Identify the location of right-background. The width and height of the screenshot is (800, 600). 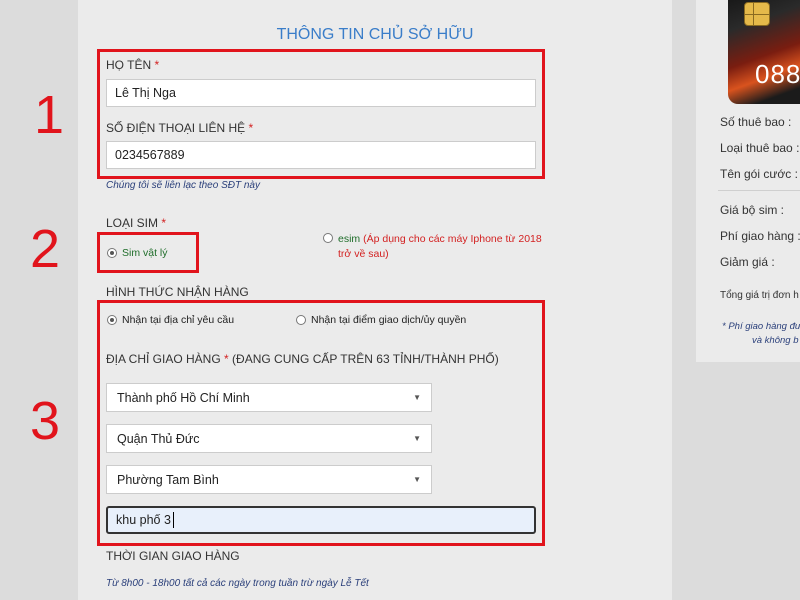
(748, 481).